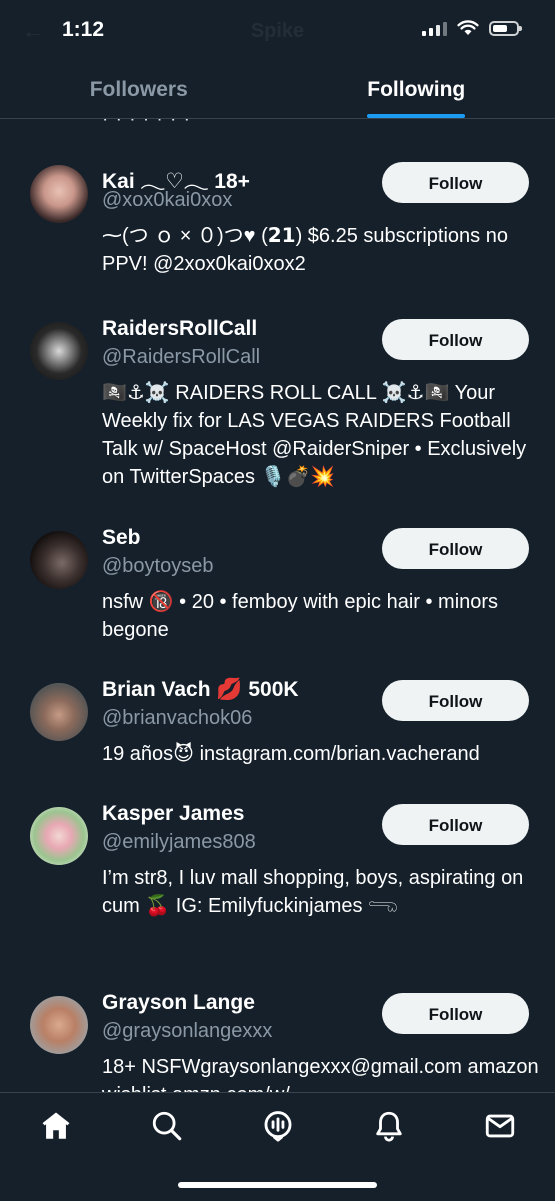 The height and width of the screenshot is (1201, 555). Describe the element at coordinates (200, 690) in the screenshot. I see `user-name: Brian Vach 💋 500K` at that location.